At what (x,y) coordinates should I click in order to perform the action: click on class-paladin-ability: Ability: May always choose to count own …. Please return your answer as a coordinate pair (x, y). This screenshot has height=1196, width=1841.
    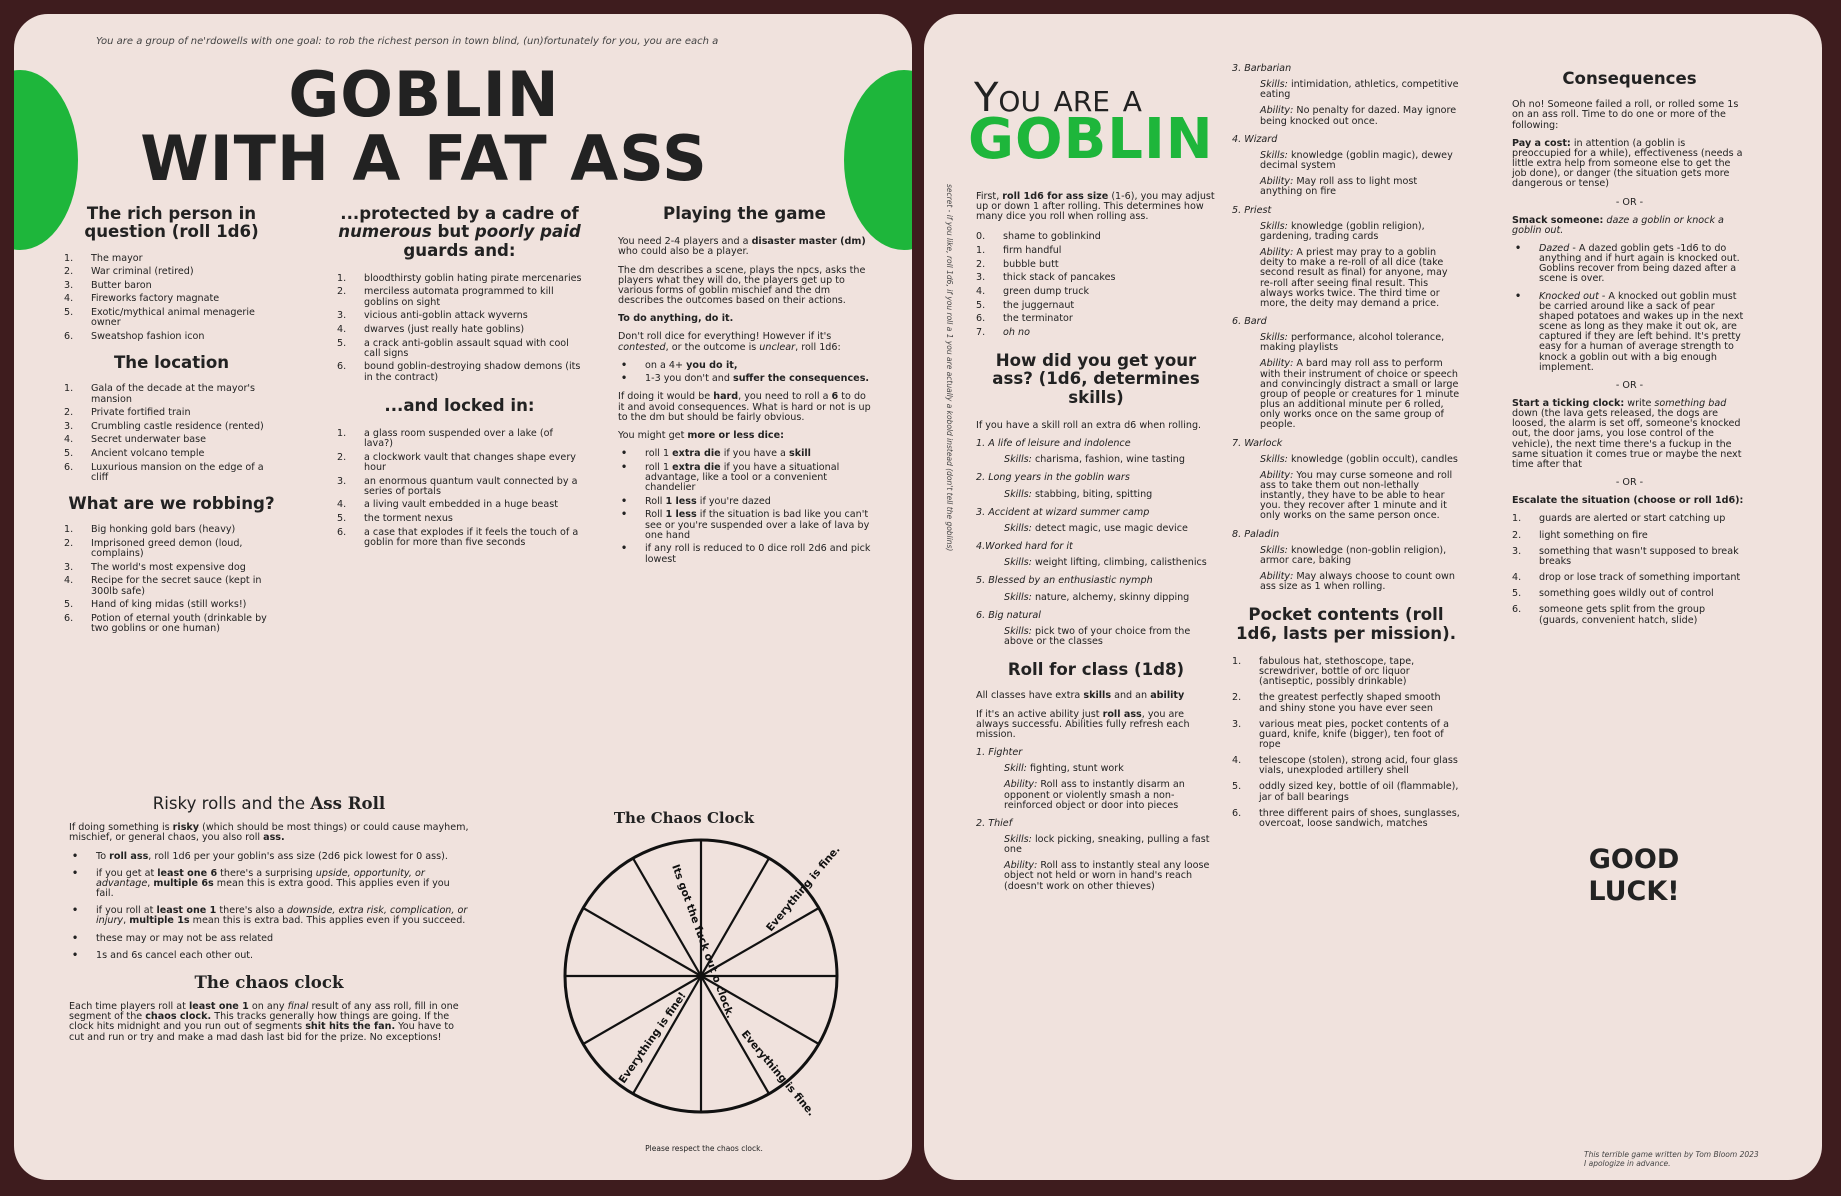
    Looking at the image, I should click on (1357, 582).